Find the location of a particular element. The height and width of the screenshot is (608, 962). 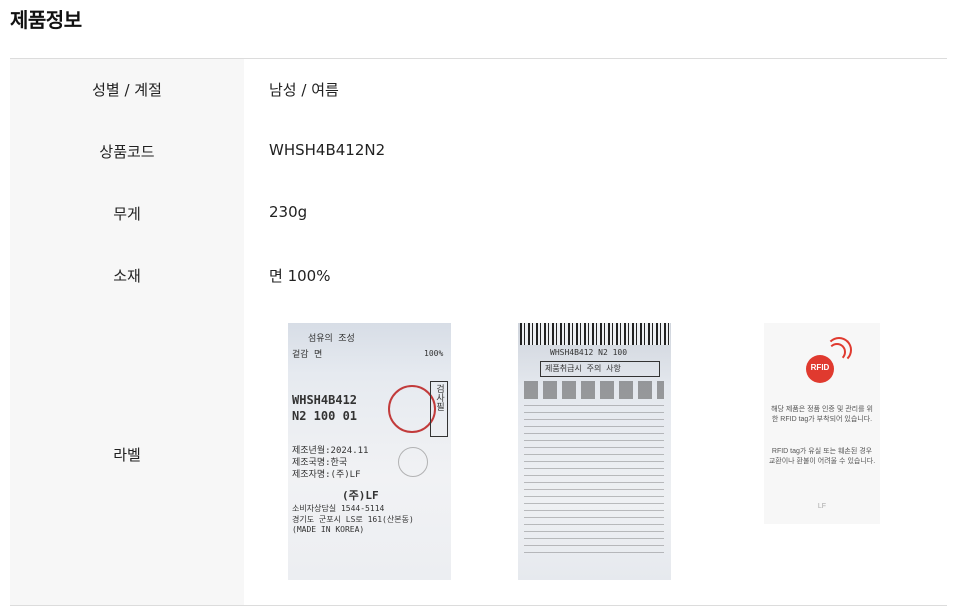

row-value-weight: 230g is located at coordinates (288, 212).